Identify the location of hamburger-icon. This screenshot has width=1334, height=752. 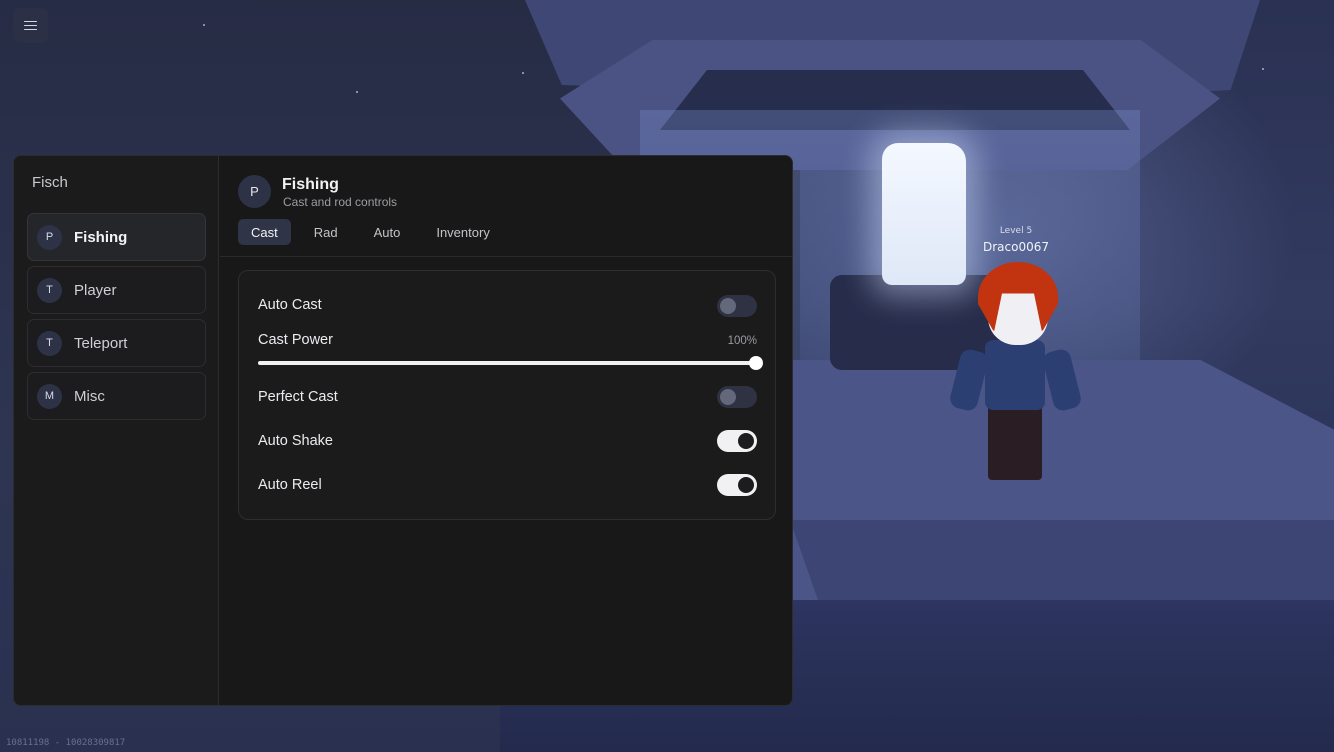
(30, 25).